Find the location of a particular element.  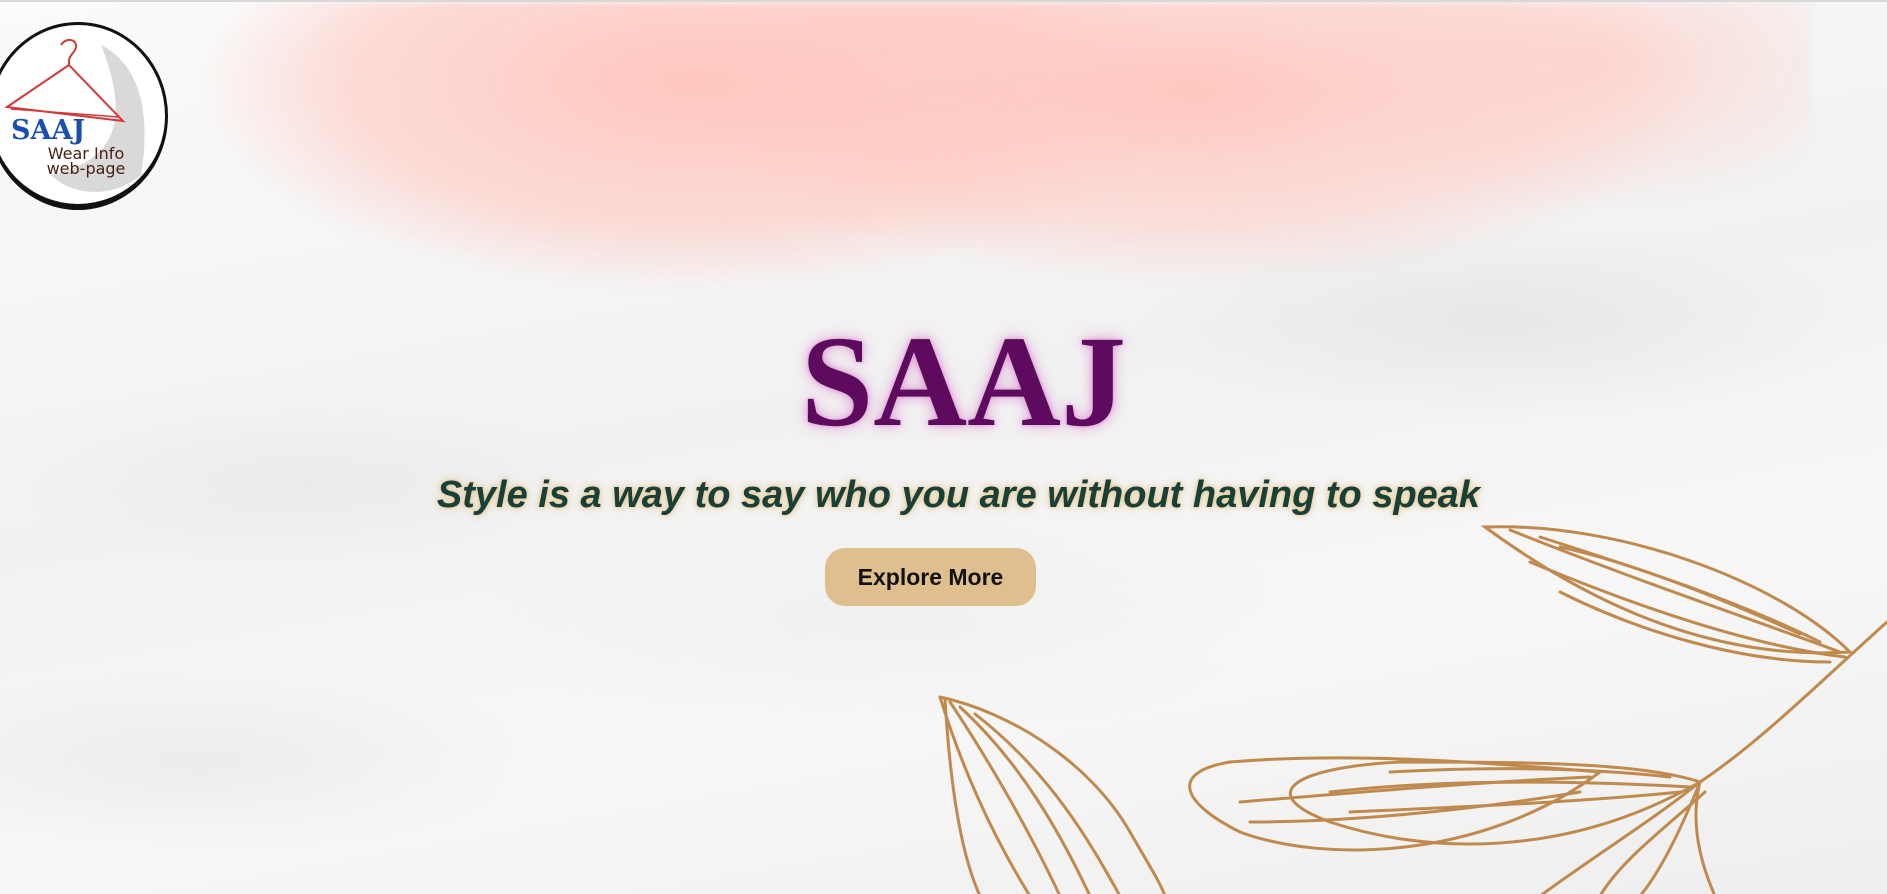

logo-title: SAAJ is located at coordinates (48, 130).